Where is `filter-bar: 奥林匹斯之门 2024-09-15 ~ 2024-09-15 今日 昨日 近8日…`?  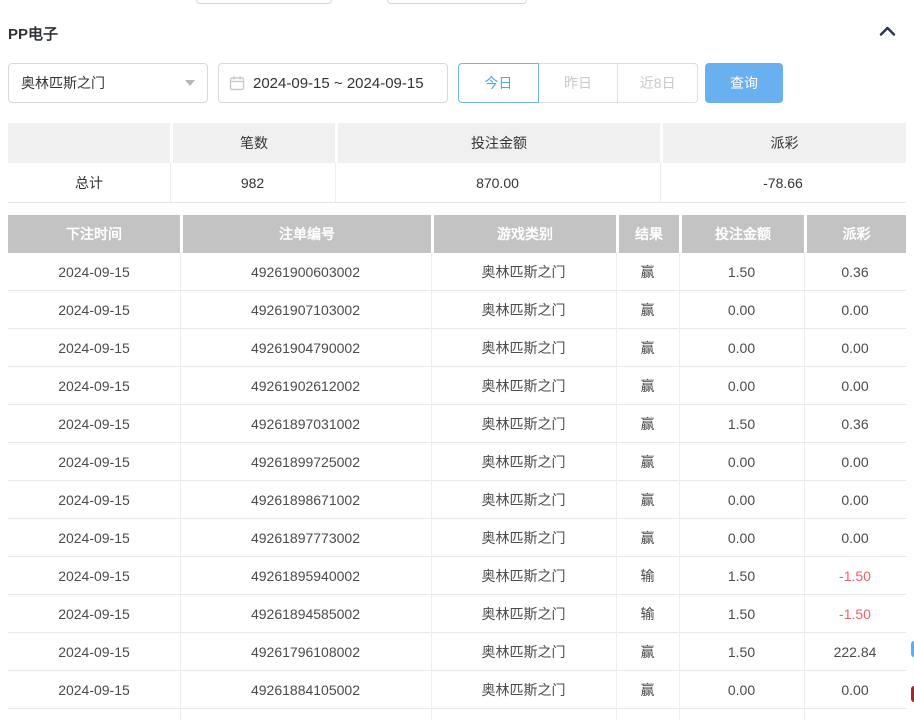
filter-bar: 奥林匹斯之门 2024-09-15 ~ 2024-09-15 今日 昨日 近8日… is located at coordinates (457, 83).